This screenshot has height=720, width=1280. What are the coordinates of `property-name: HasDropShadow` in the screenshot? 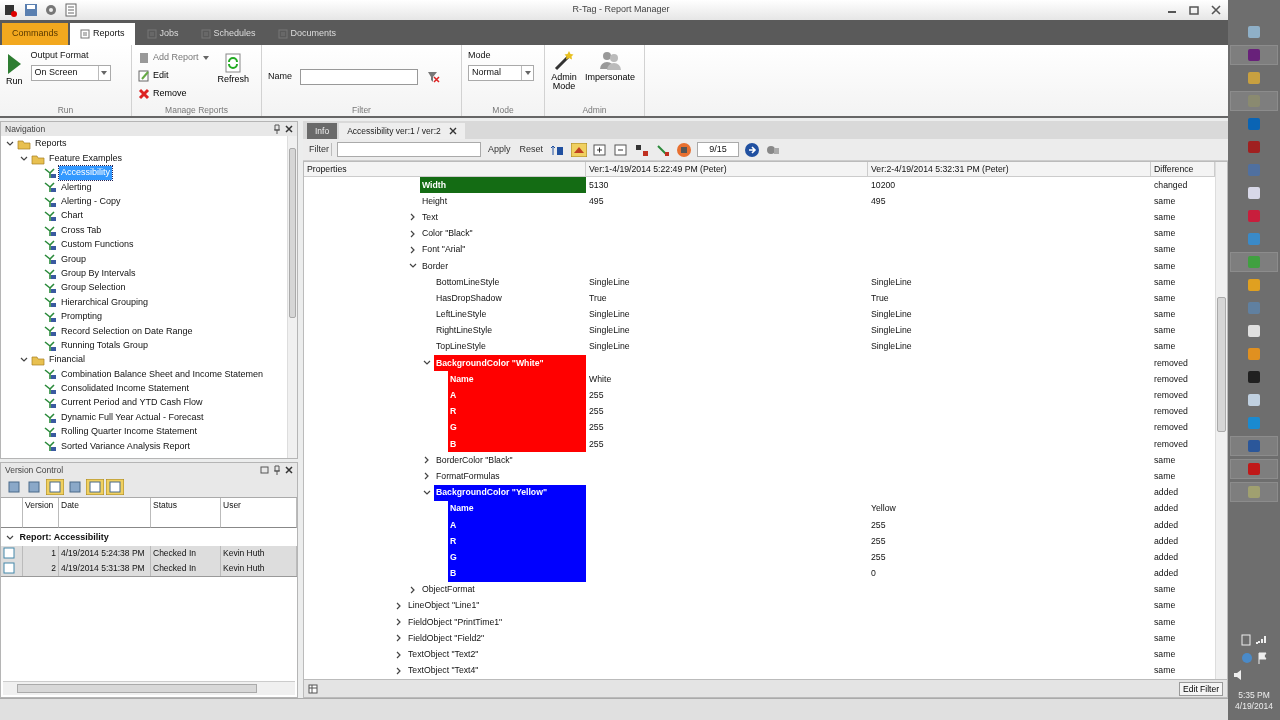 It's located at (469, 298).